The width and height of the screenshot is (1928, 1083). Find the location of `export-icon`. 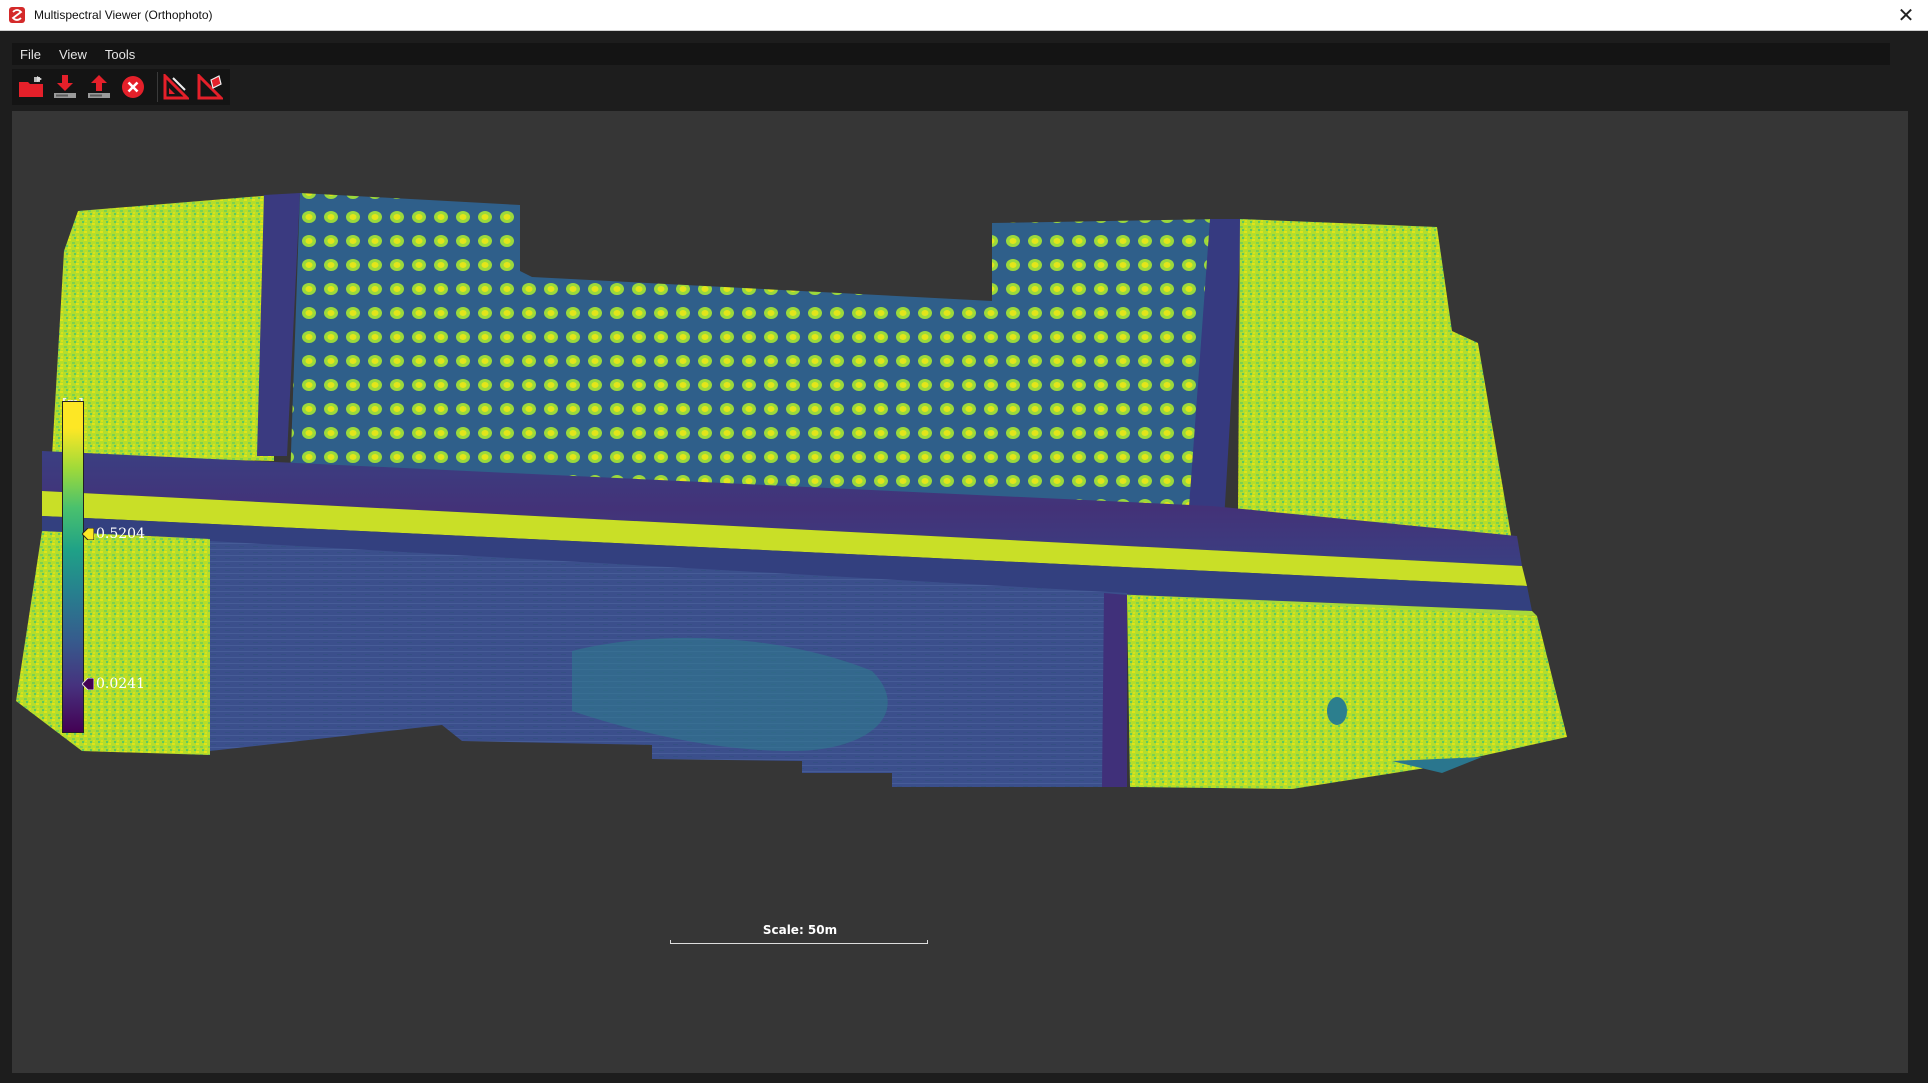

export-icon is located at coordinates (98, 86).